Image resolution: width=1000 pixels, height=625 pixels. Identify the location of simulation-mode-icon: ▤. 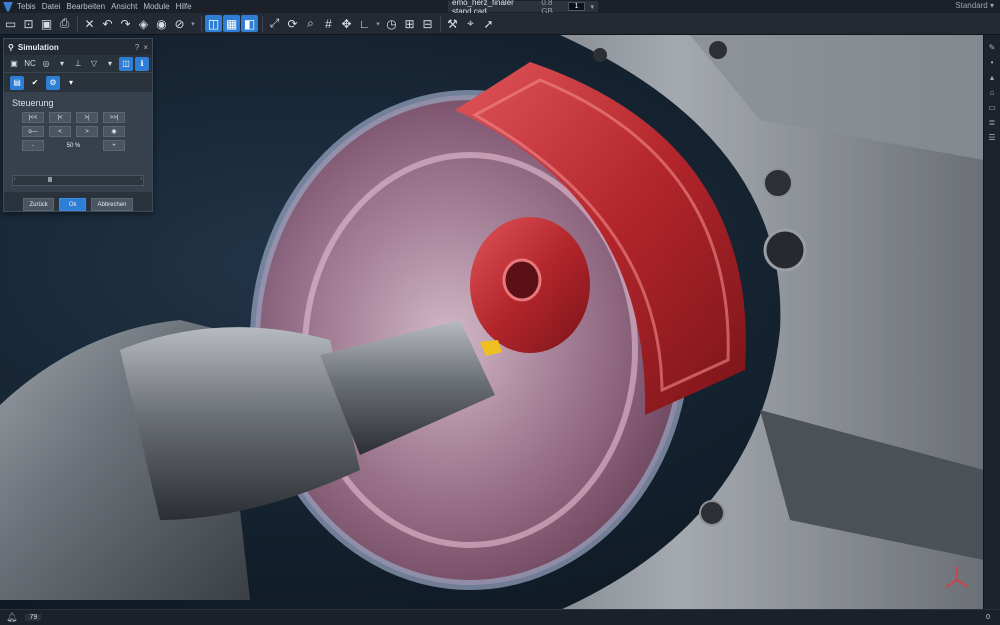
(17, 82).